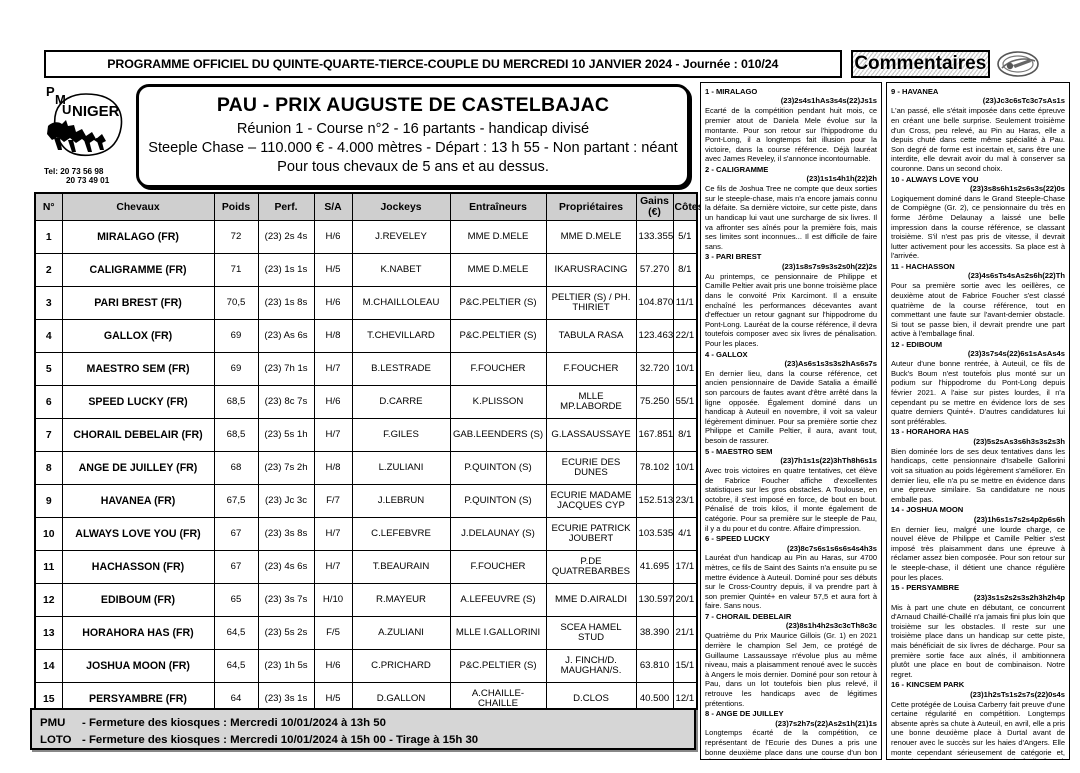  Describe the element at coordinates (591, 501) in the screenshot. I see `runner-owner: ECURIE MADAME JACQUES CYP` at that location.